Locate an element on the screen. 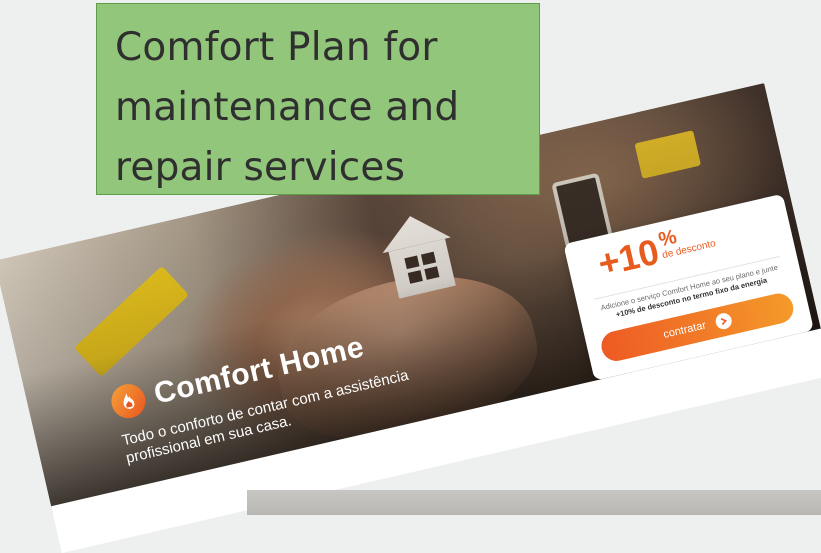  arrow-right-icon is located at coordinates (723, 321).